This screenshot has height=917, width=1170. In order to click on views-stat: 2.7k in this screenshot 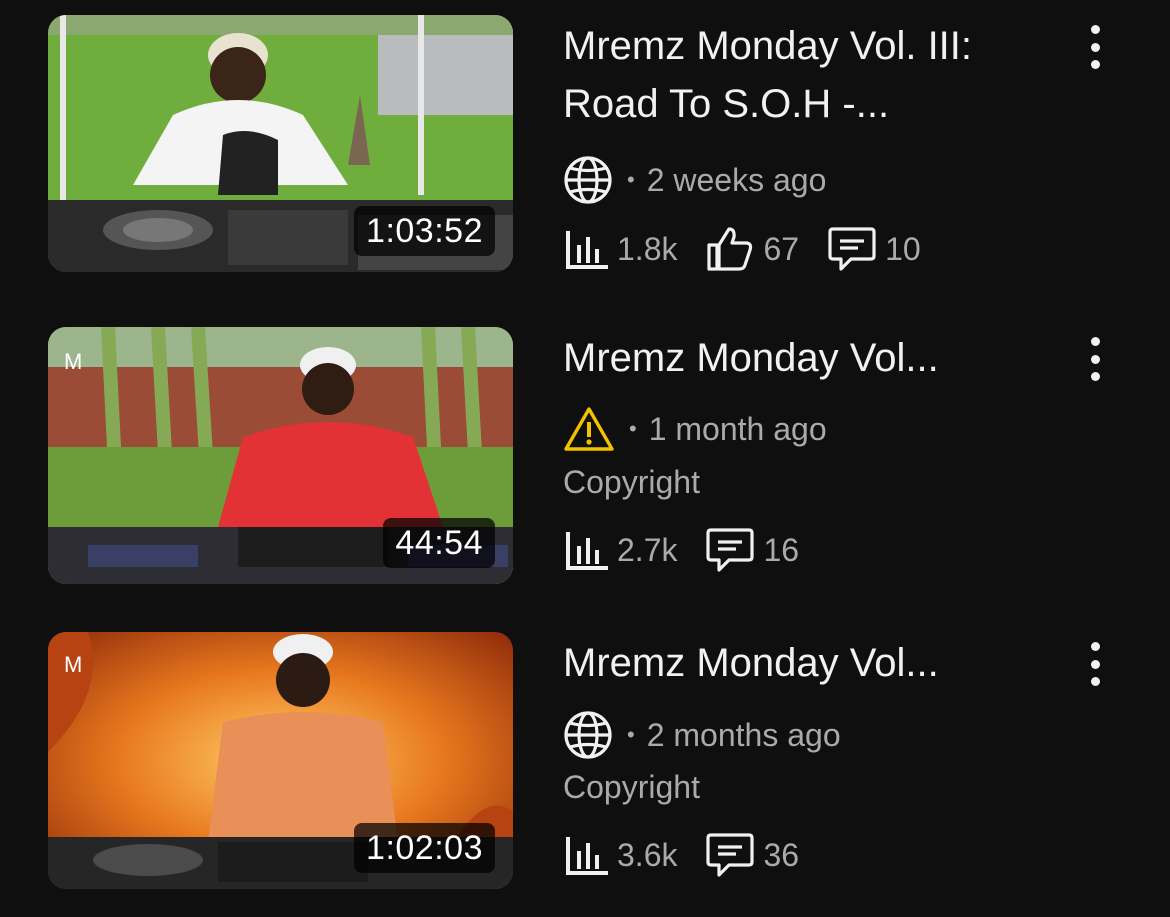, I will do `click(620, 550)`.